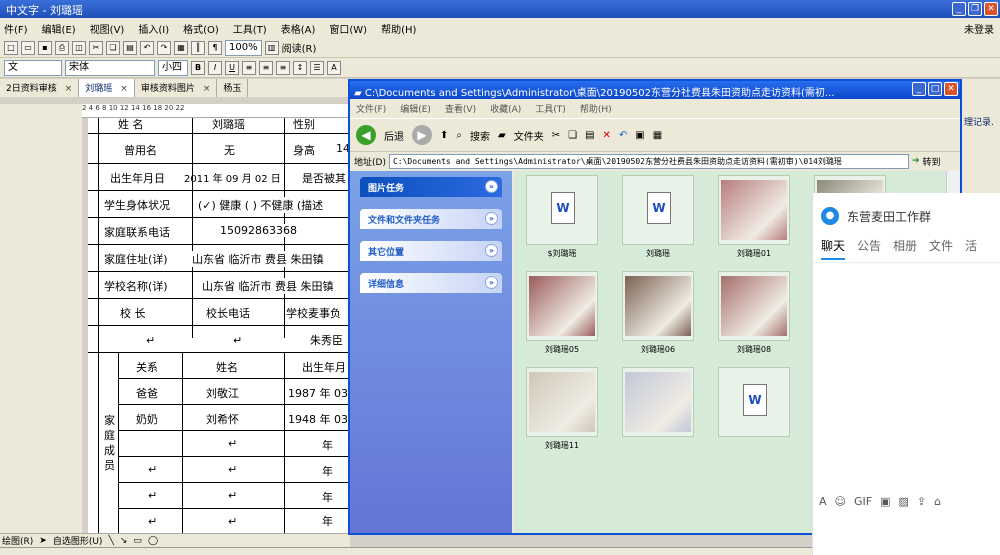 The height and width of the screenshot is (555, 1000). What do you see at coordinates (529, 135) in the screenshot?
I see `folders-button: 文件夹` at bounding box center [529, 135].